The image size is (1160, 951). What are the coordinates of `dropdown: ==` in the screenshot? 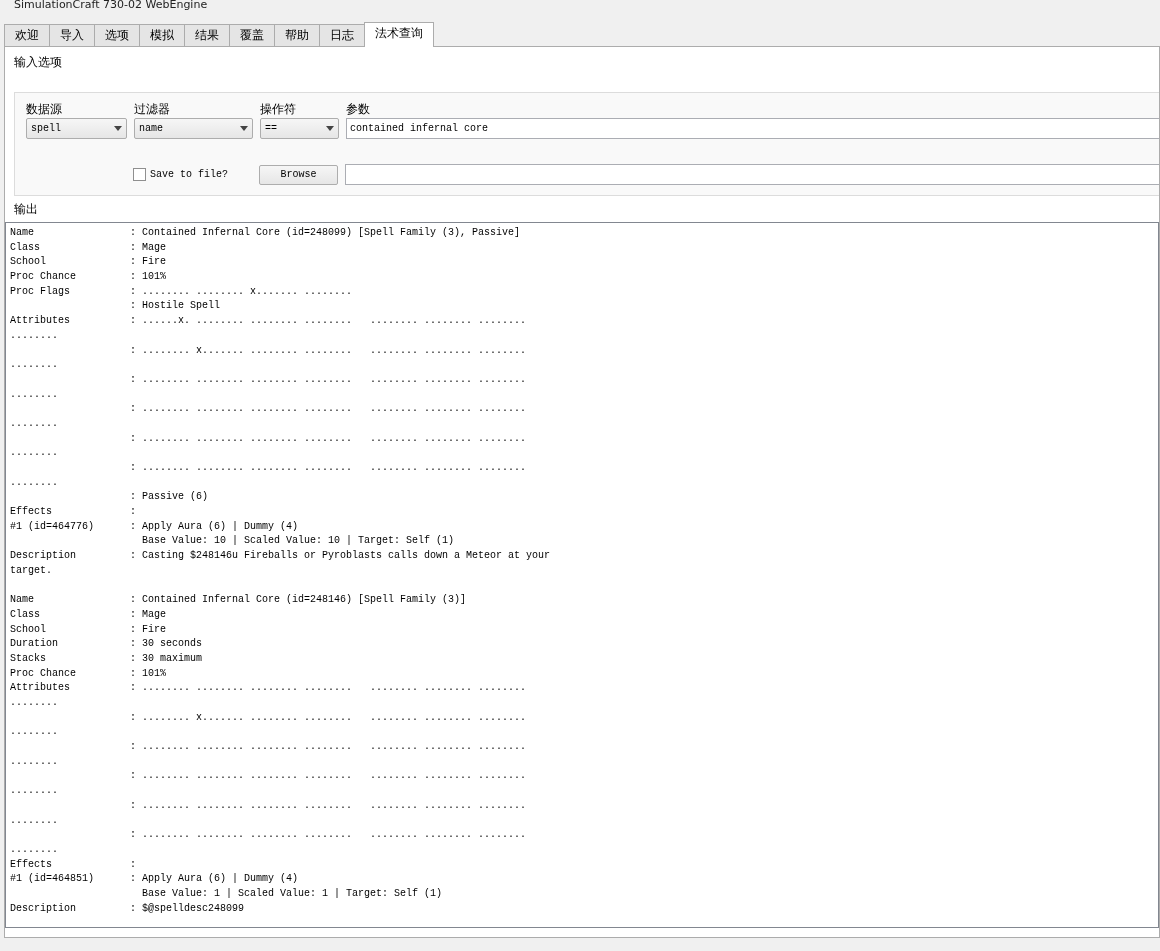 It's located at (299, 128).